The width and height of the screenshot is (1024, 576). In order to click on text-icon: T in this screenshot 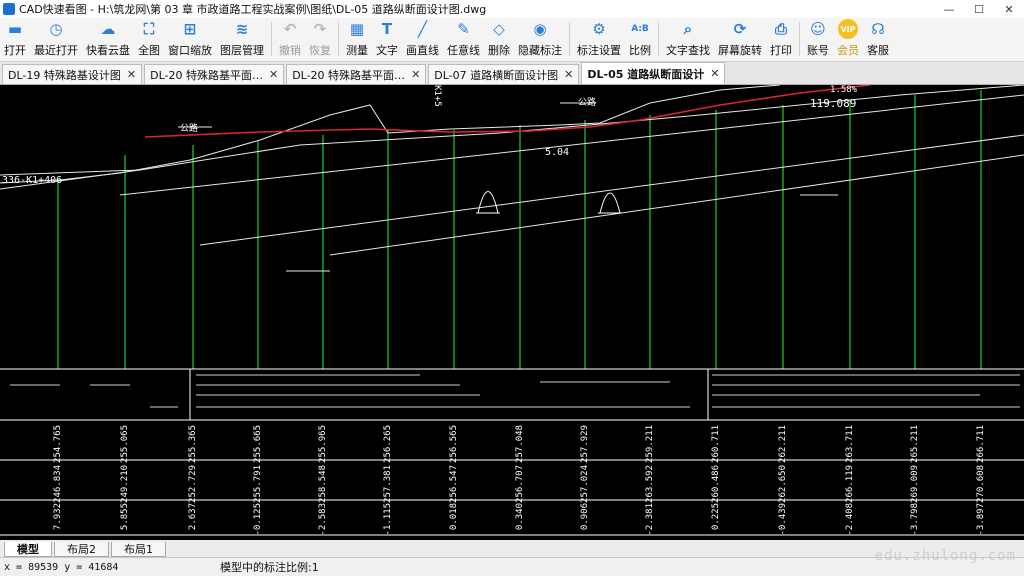, I will do `click(387, 29)`.